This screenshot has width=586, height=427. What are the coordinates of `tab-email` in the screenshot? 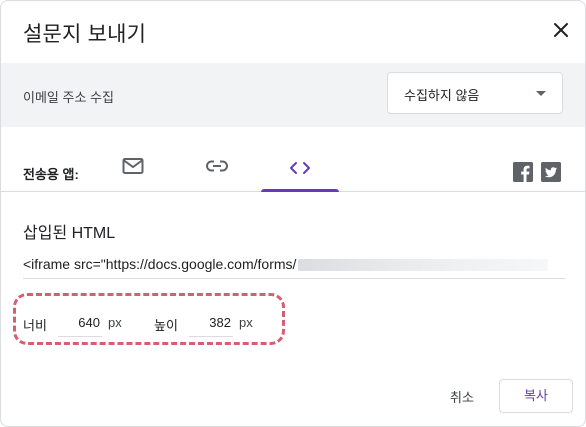 It's located at (133, 174).